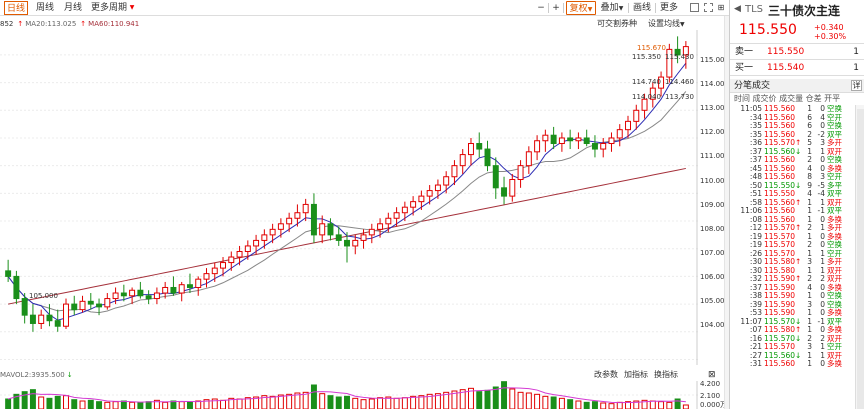 This screenshot has height=409, width=864. I want to click on more-periods-marker: ▼, so click(132, 7).